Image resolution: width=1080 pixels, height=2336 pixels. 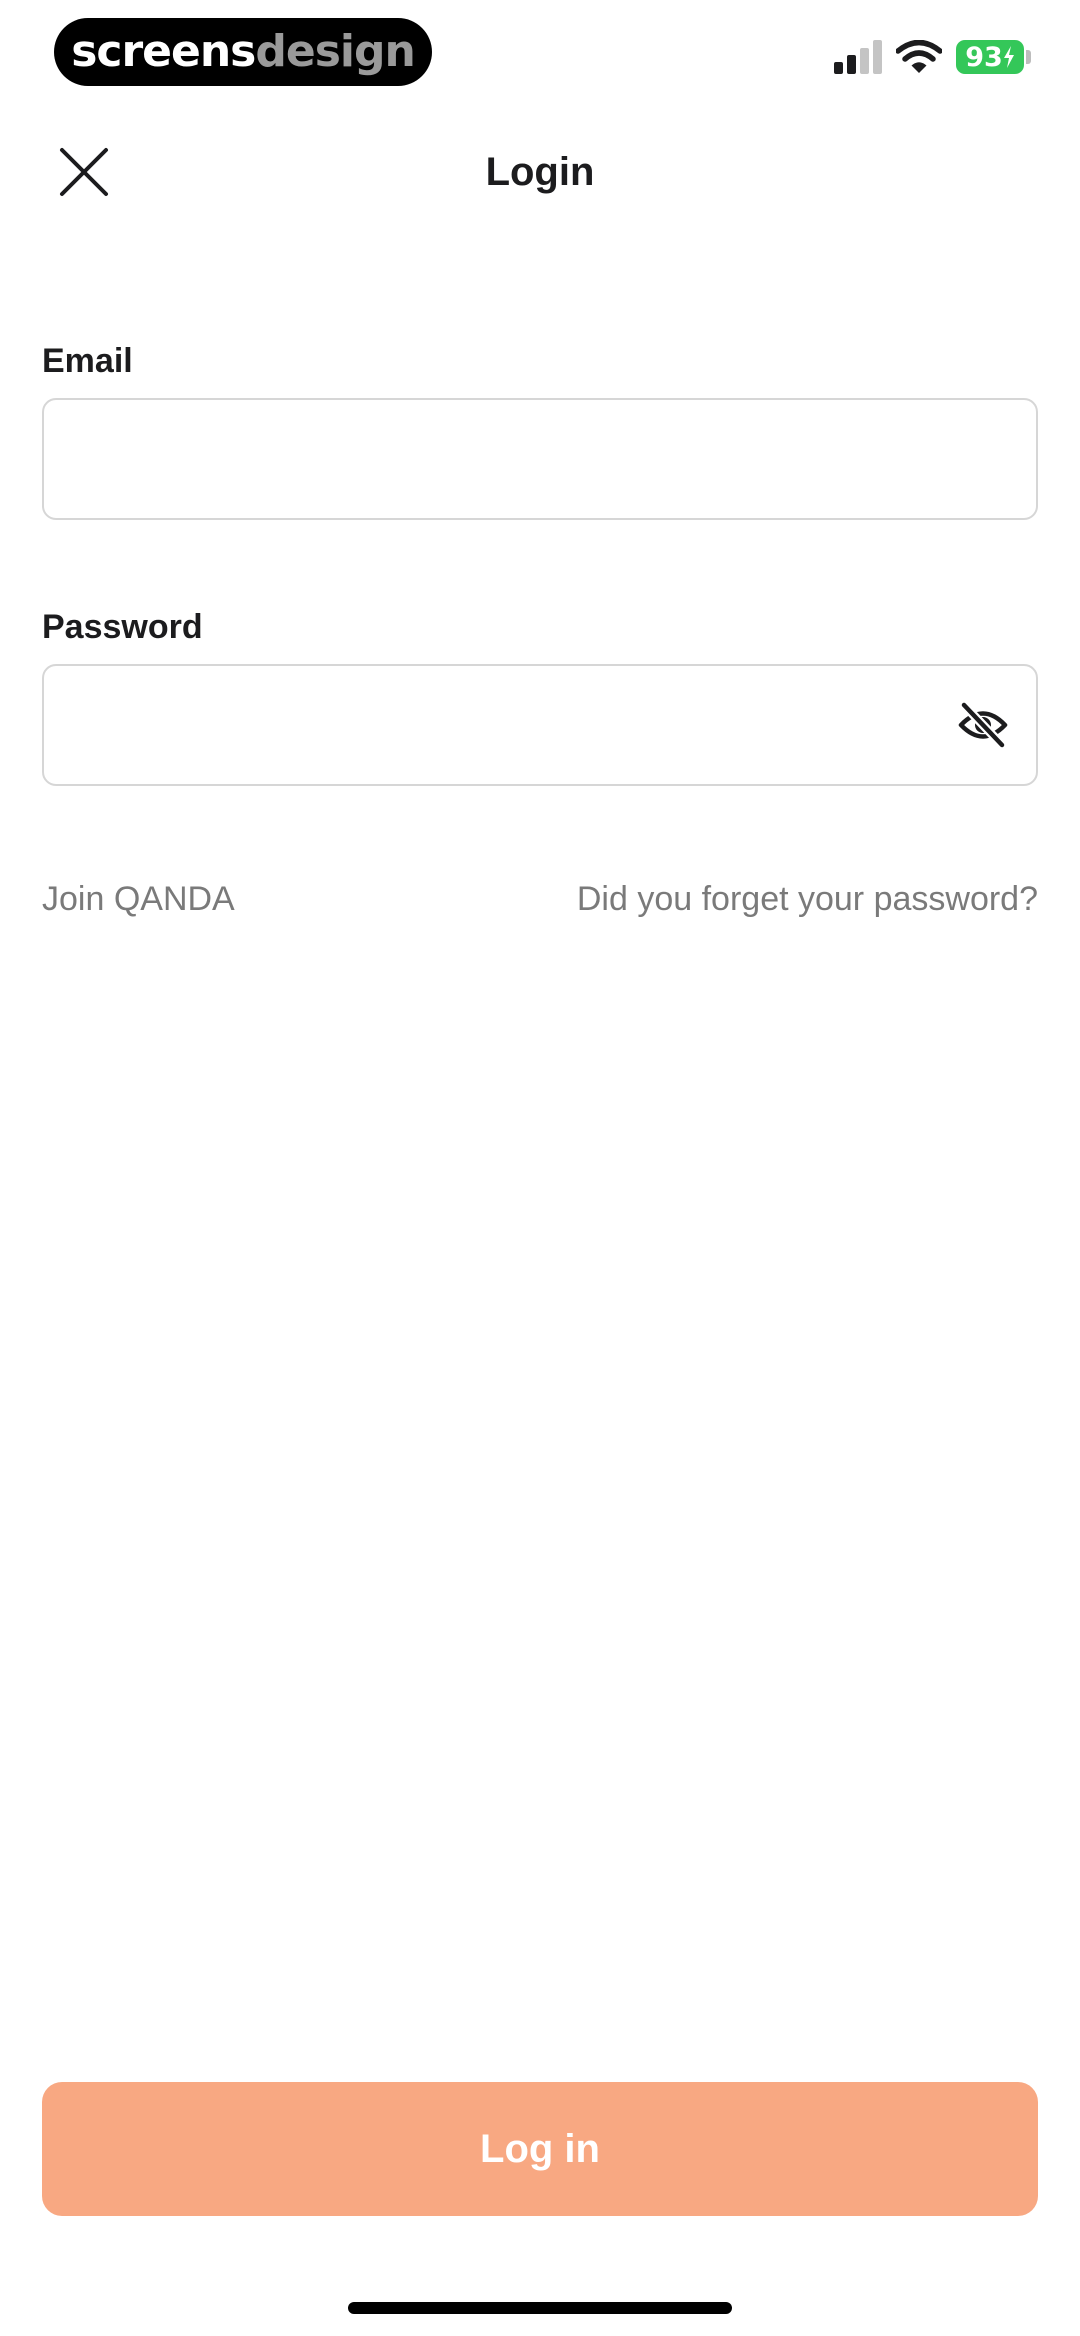 What do you see at coordinates (87, 361) in the screenshot?
I see `email-label: Email` at bounding box center [87, 361].